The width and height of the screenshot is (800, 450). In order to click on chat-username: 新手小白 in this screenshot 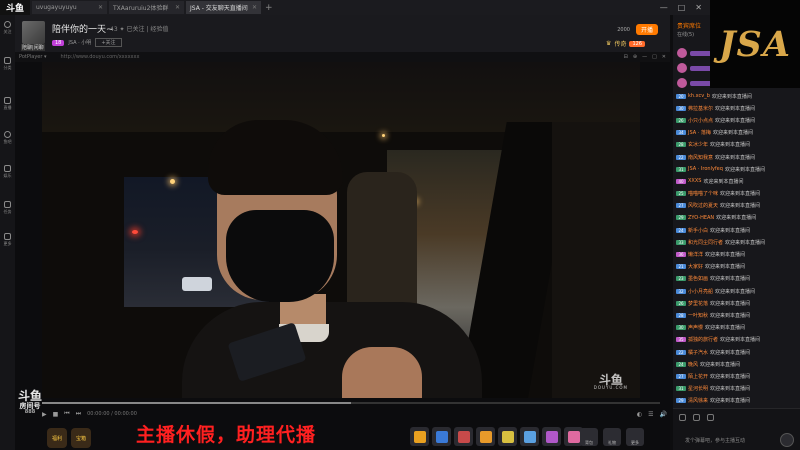, I will do `click(698, 230)`.